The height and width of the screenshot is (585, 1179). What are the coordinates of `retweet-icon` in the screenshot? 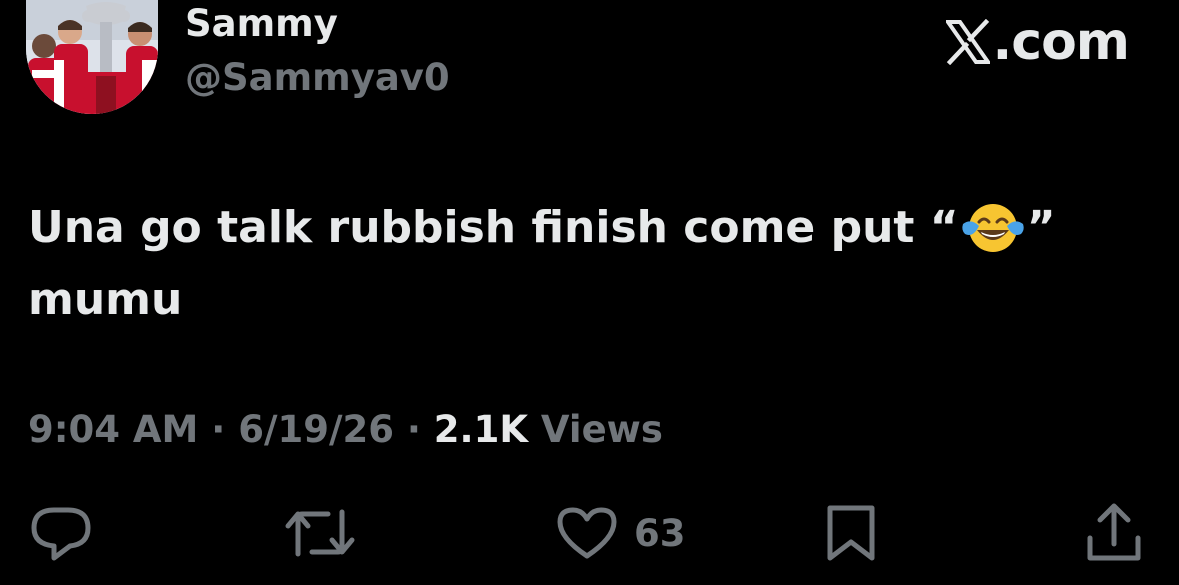 It's located at (320, 533).